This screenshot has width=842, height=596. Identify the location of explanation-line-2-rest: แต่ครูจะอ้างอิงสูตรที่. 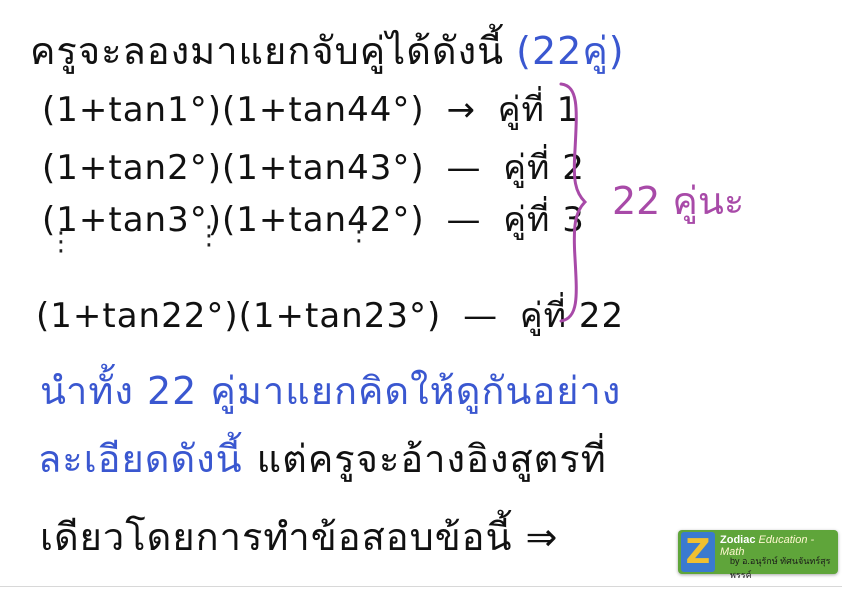
(431, 459).